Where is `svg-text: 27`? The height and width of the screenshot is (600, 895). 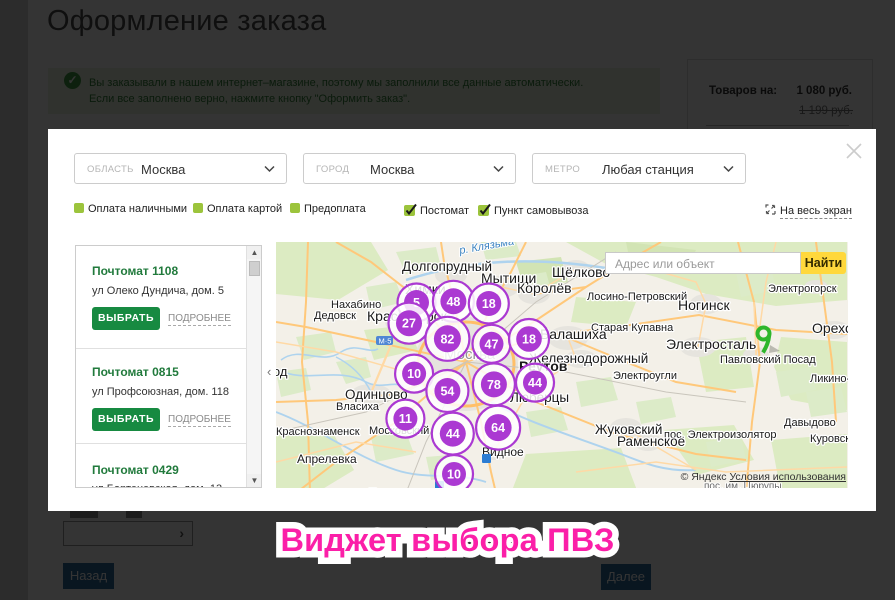
svg-text: 27 is located at coordinates (409, 324).